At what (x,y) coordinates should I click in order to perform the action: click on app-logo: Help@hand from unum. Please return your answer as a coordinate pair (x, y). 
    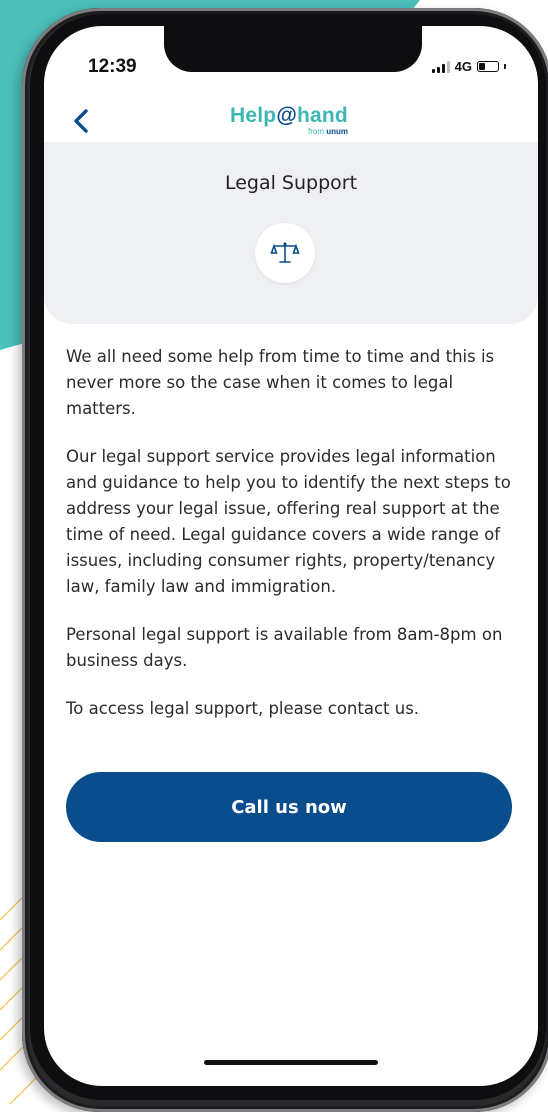
    Looking at the image, I should click on (300, 120).